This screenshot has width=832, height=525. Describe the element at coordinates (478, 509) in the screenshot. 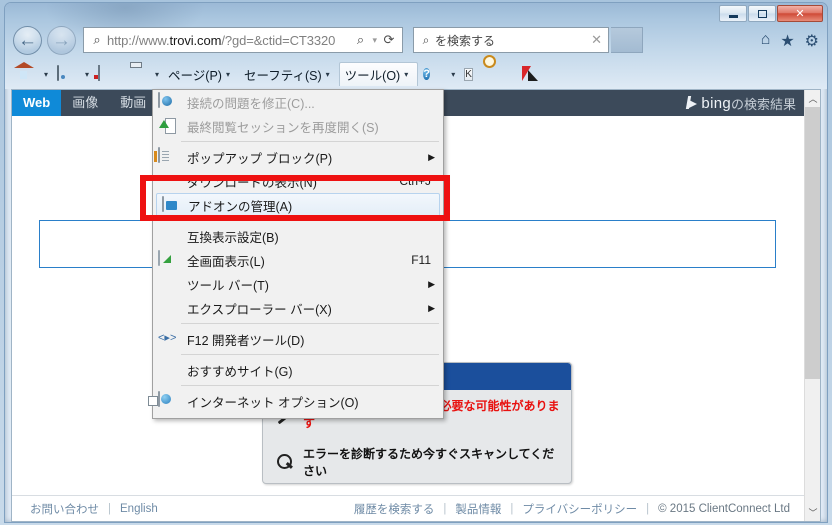

I see `footer-product-info: 製品情報` at that location.